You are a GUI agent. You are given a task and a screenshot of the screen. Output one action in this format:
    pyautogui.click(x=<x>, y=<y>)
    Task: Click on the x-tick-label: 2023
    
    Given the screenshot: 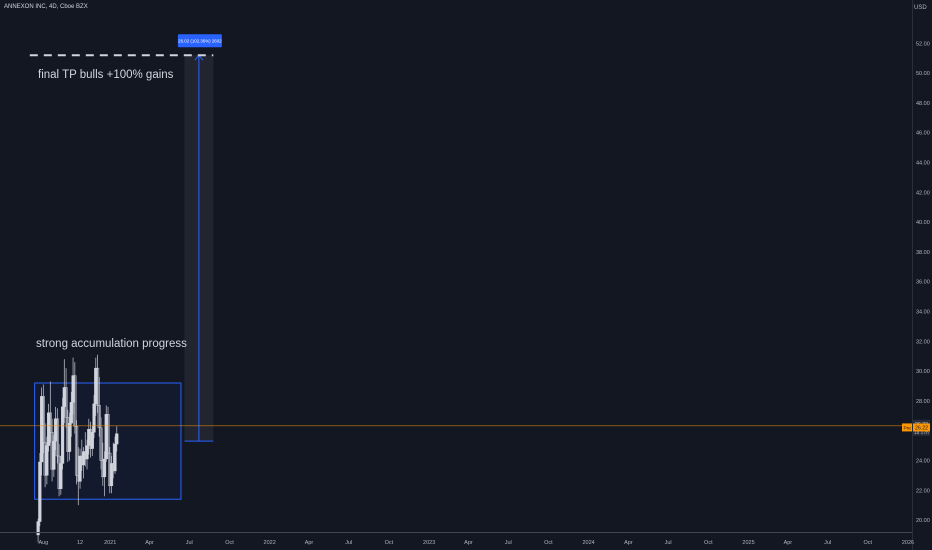 What is the action you would take?
    pyautogui.click(x=429, y=543)
    